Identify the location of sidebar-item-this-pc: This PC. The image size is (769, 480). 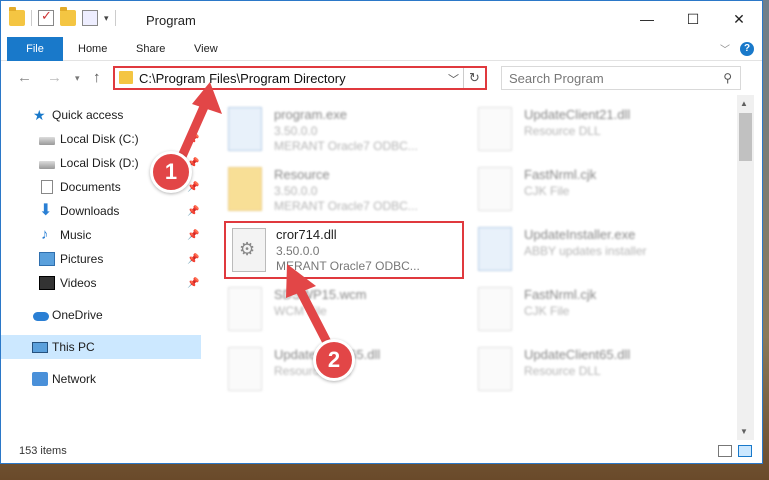
(101, 347).